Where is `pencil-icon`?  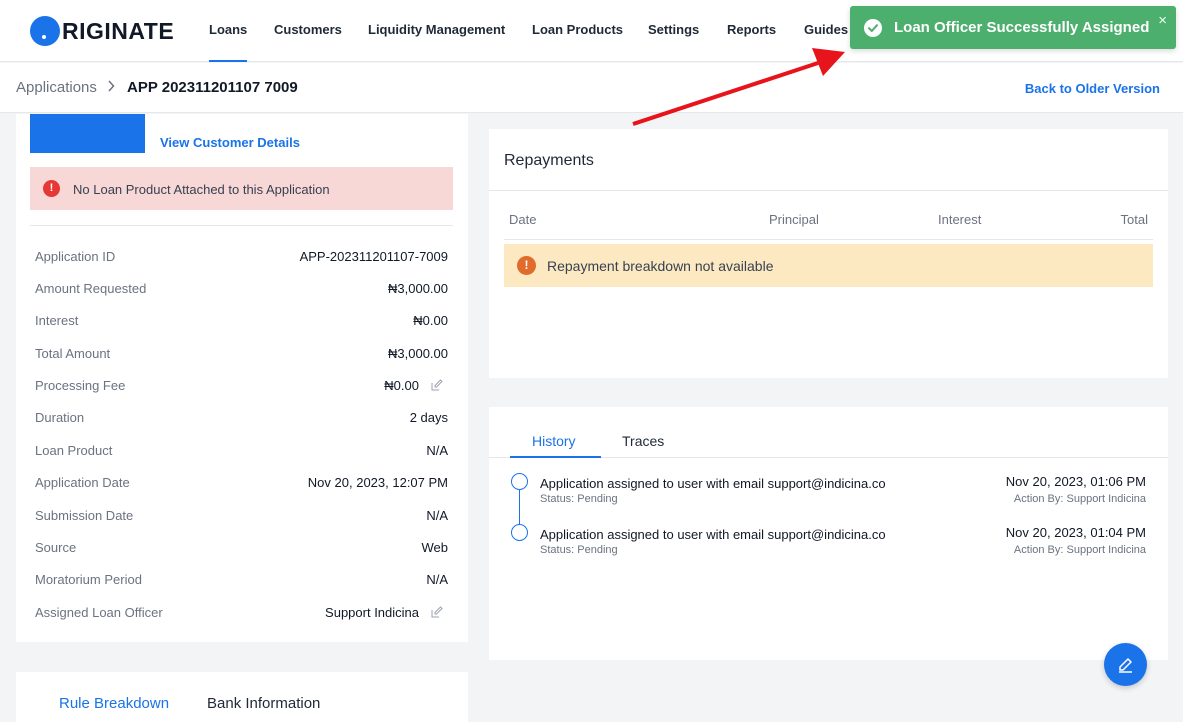 pencil-icon is located at coordinates (1125, 665).